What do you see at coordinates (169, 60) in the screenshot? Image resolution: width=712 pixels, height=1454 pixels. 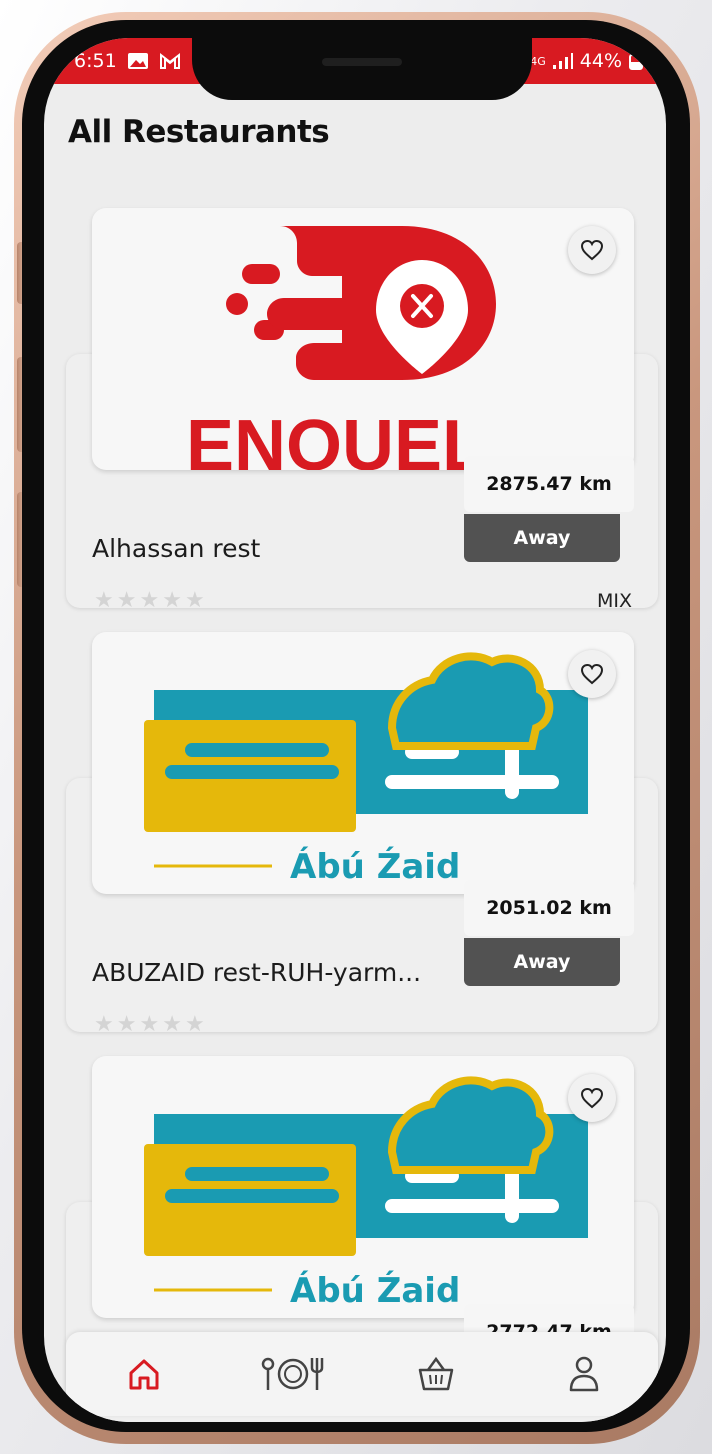 I see `gmail-icon` at bounding box center [169, 60].